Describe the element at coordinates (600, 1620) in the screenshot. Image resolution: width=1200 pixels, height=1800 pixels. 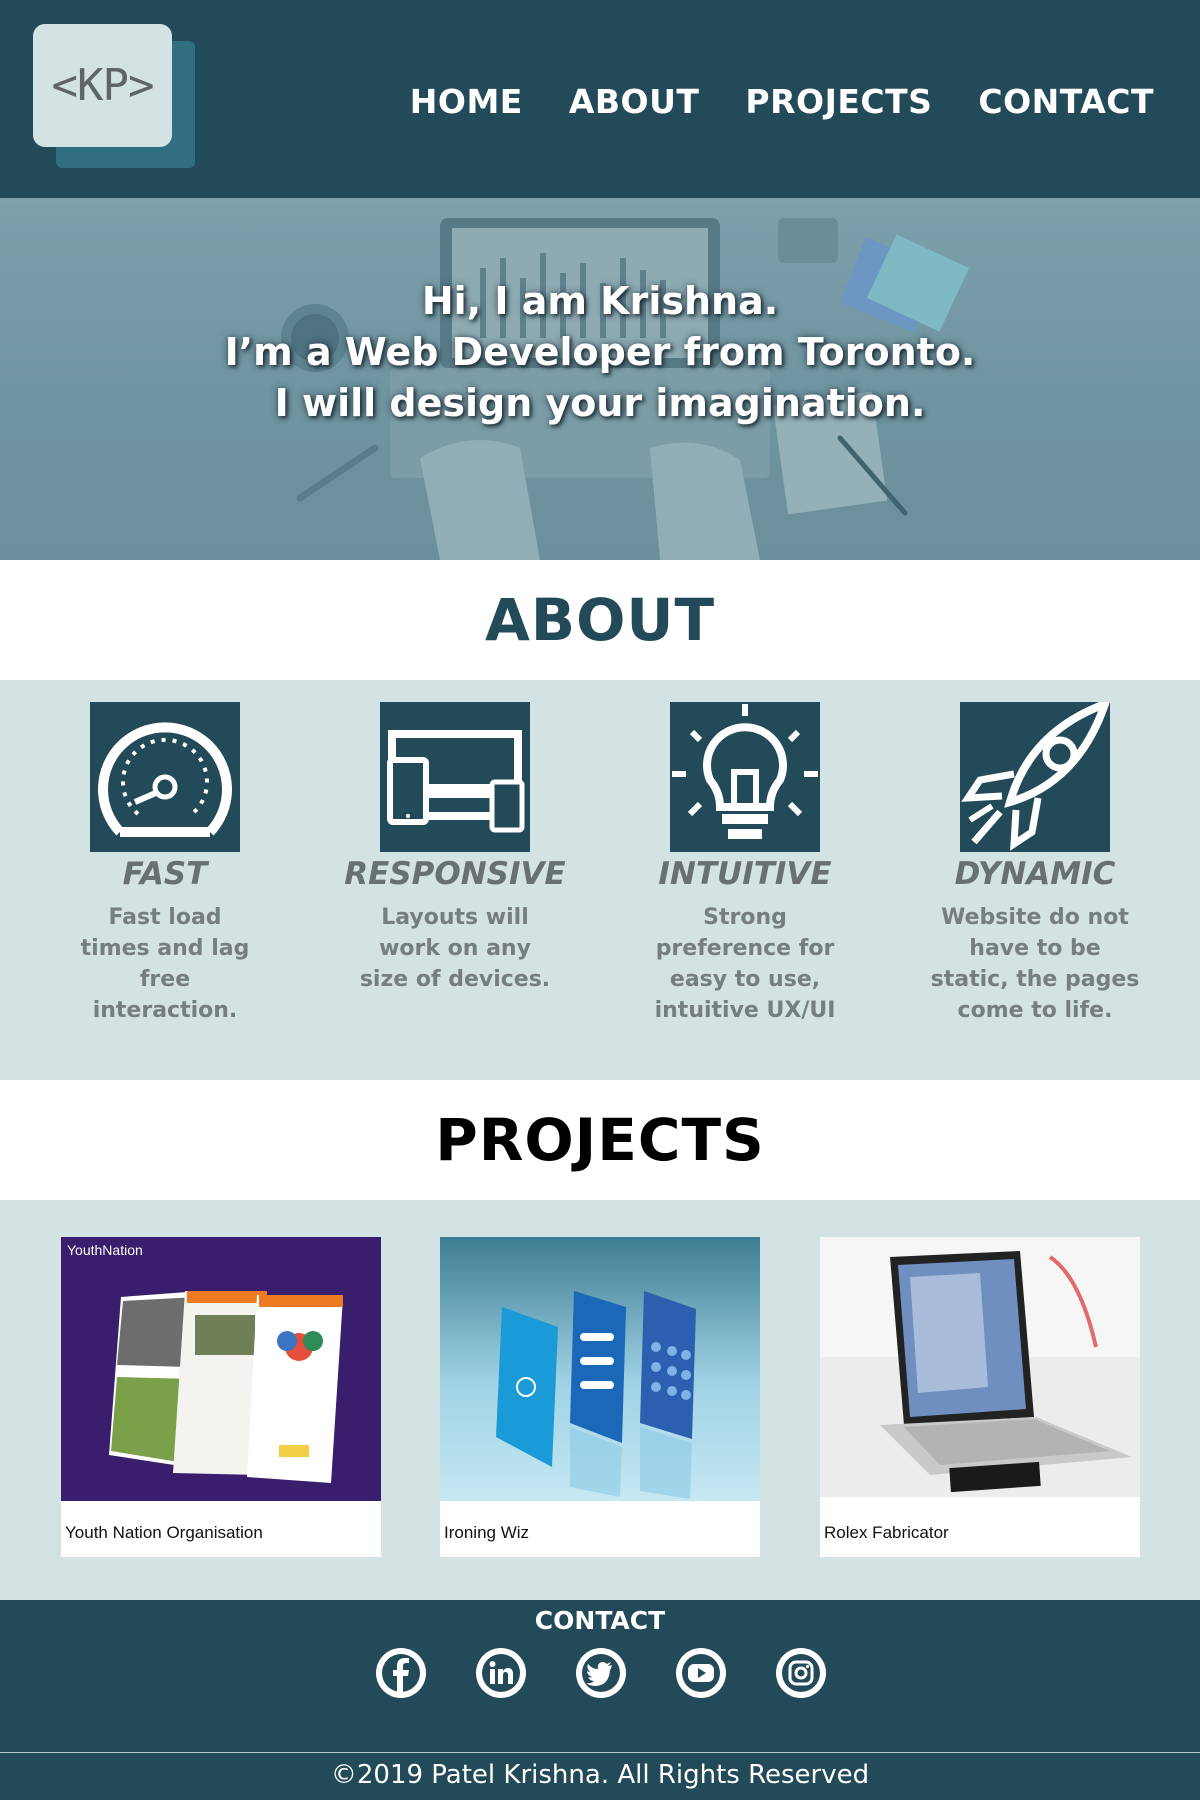
I see `contact-title: CONTACT` at that location.